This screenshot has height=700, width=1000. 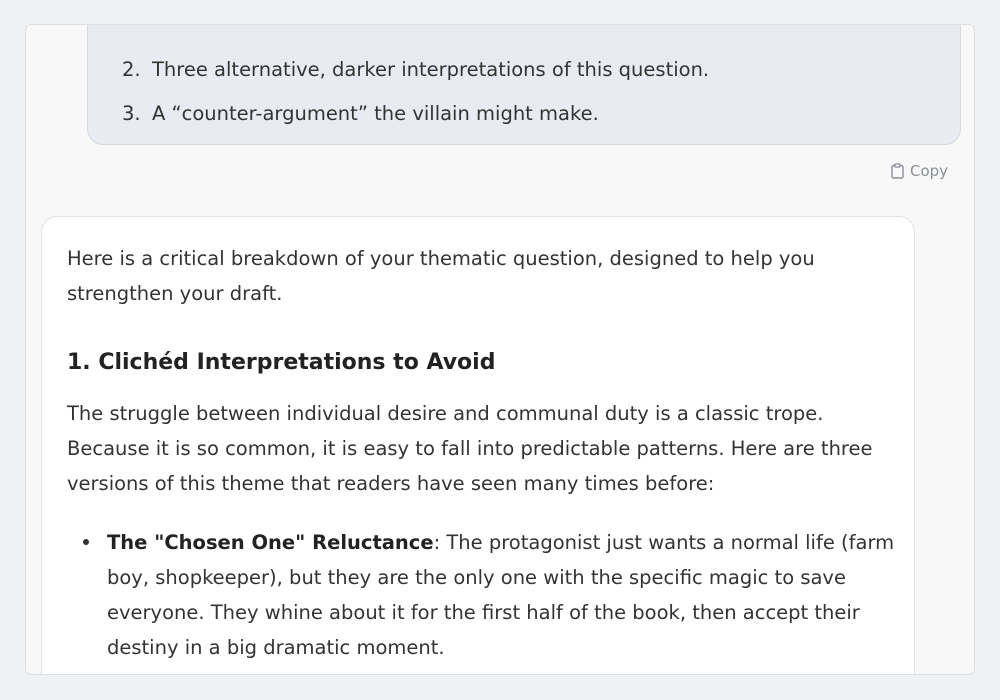 I want to click on clipboard-icon, so click(x=897, y=171).